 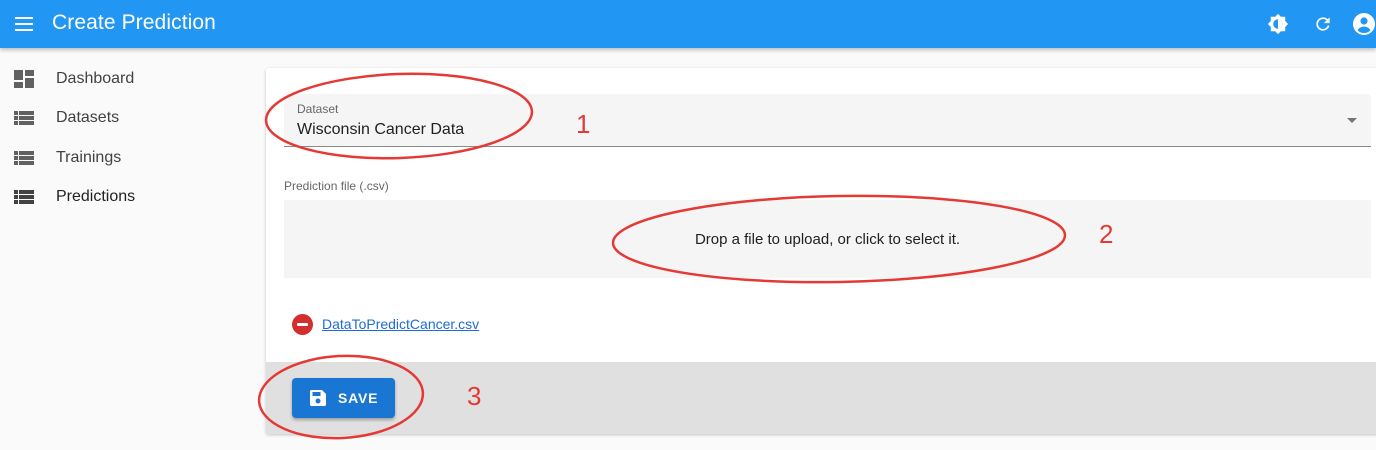 What do you see at coordinates (134, 22) in the screenshot?
I see `page-title: Create Prediction` at bounding box center [134, 22].